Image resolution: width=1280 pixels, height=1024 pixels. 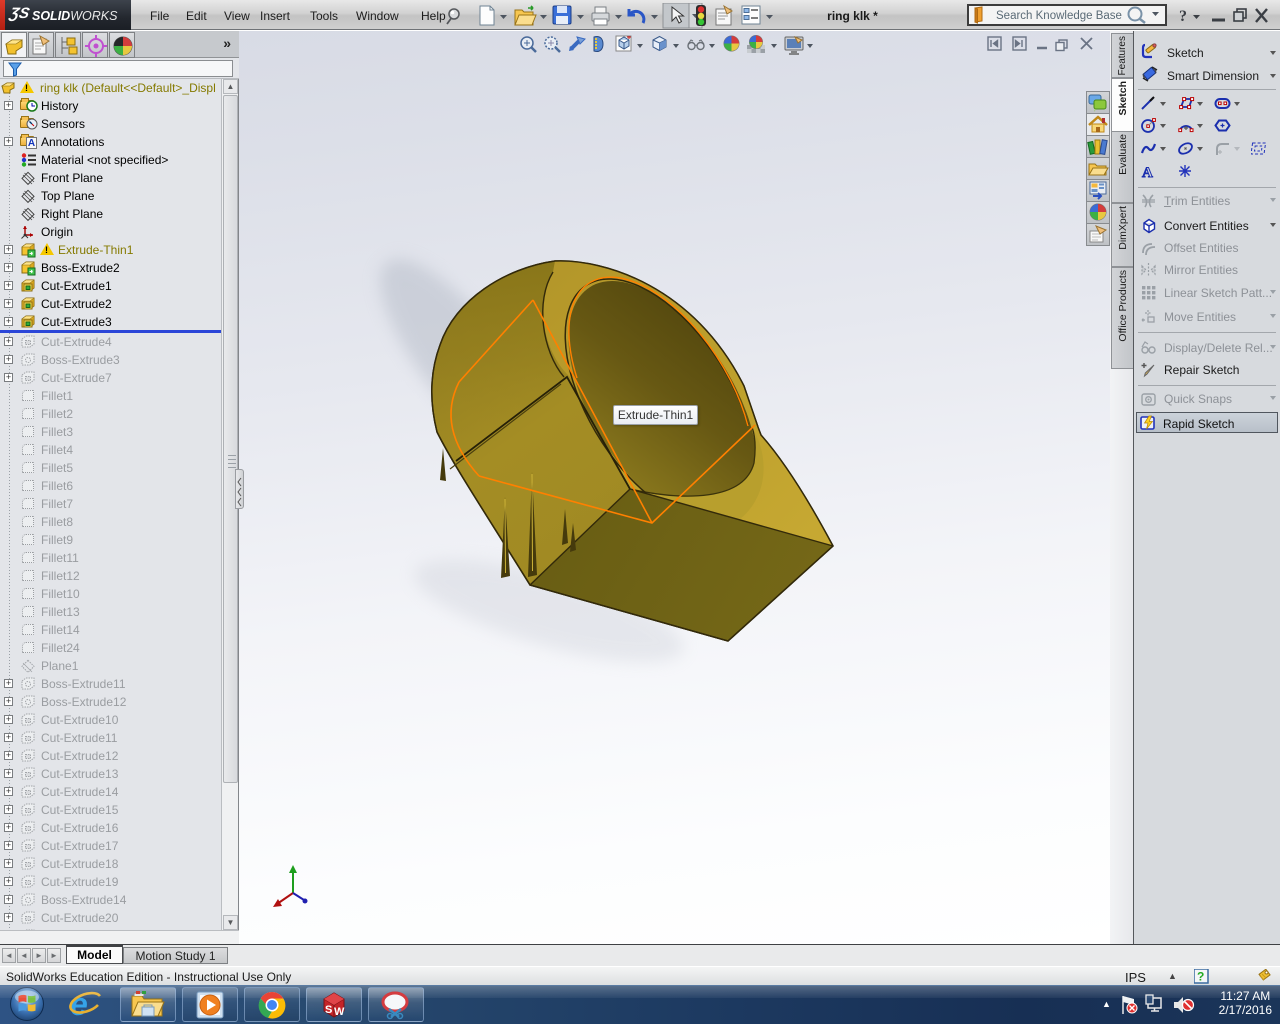 I want to click on svg-text: Search Knowledge Base, so click(x=1059, y=16).